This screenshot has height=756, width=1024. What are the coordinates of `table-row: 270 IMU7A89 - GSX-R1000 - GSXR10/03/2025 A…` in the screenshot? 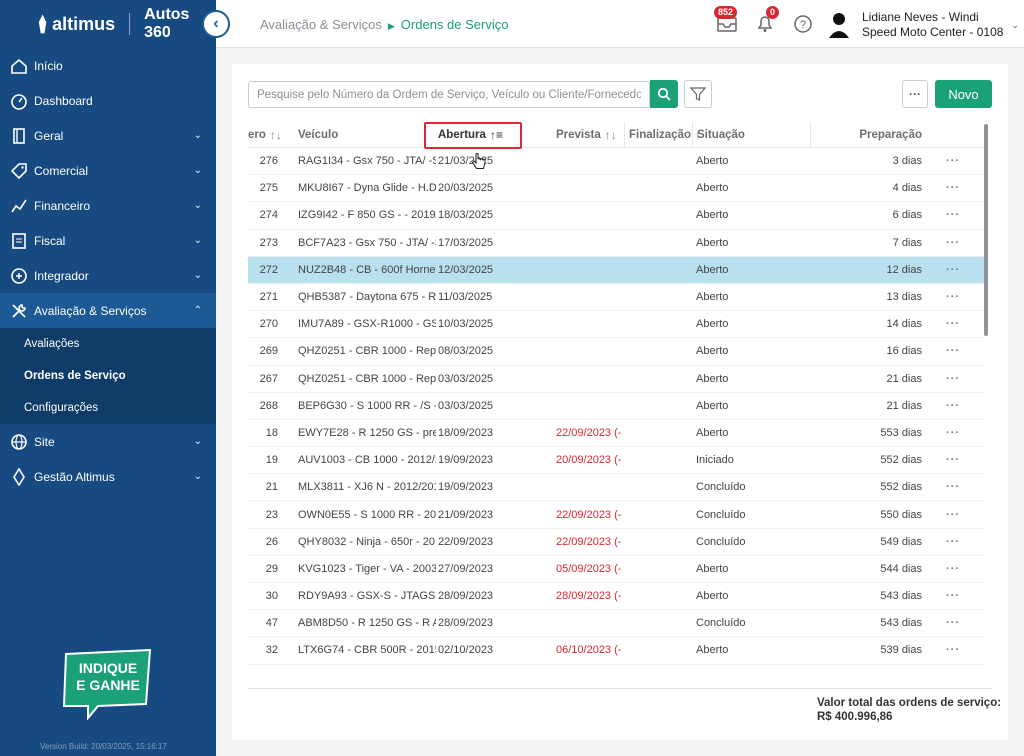 It's located at (616, 325).